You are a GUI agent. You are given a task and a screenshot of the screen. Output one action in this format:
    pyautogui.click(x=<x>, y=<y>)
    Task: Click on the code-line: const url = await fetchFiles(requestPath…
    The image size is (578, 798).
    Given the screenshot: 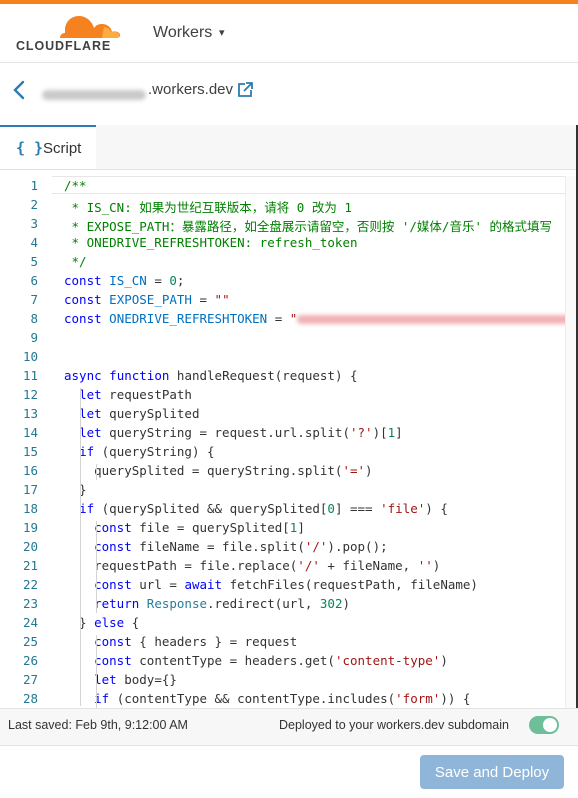 What is the action you would take?
    pyautogui.click(x=286, y=584)
    